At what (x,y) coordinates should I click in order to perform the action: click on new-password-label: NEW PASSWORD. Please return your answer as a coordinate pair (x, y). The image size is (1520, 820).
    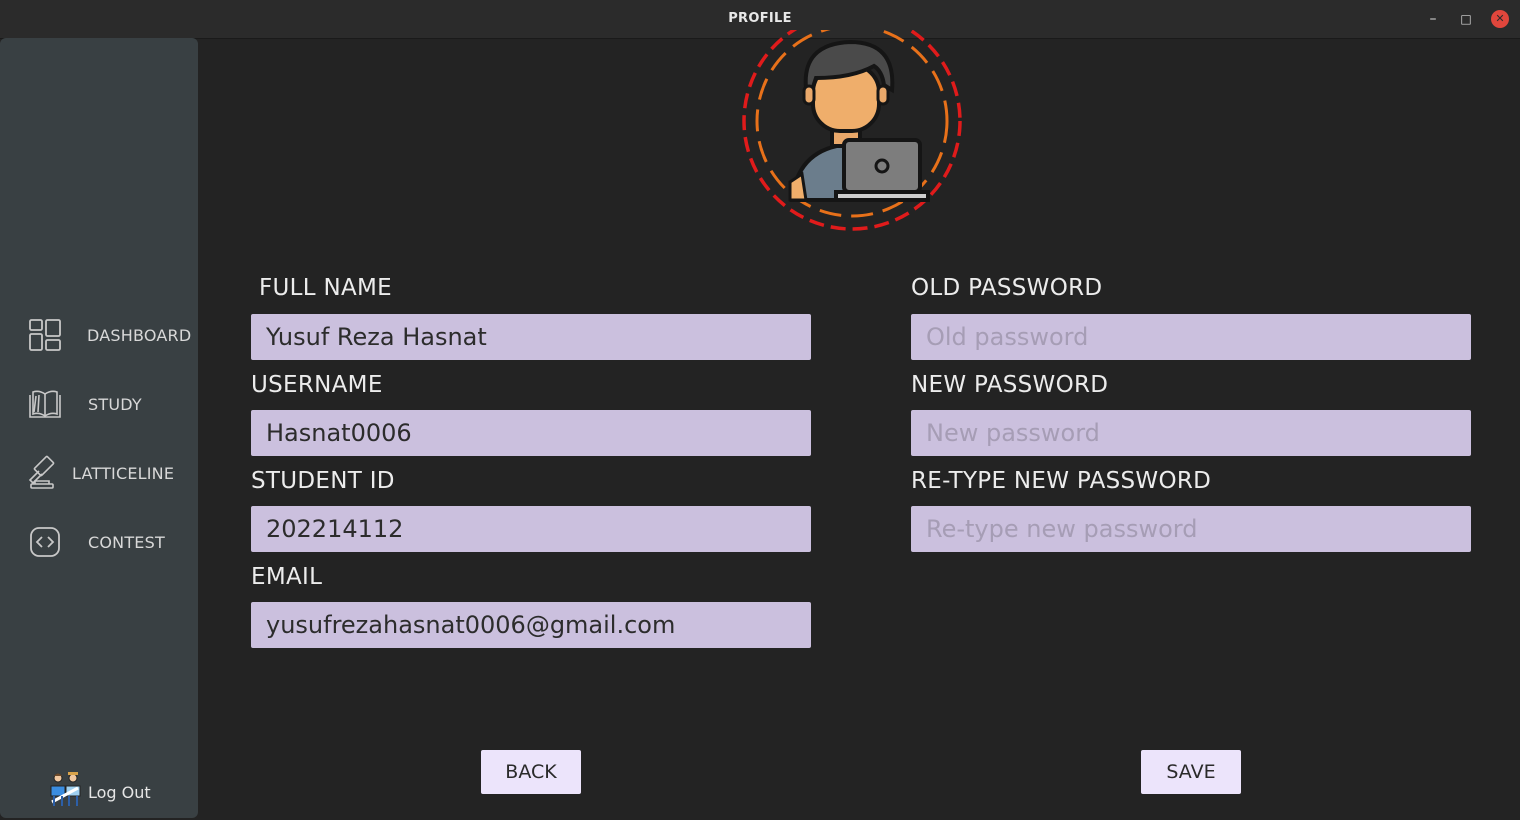
    Looking at the image, I should click on (1010, 385).